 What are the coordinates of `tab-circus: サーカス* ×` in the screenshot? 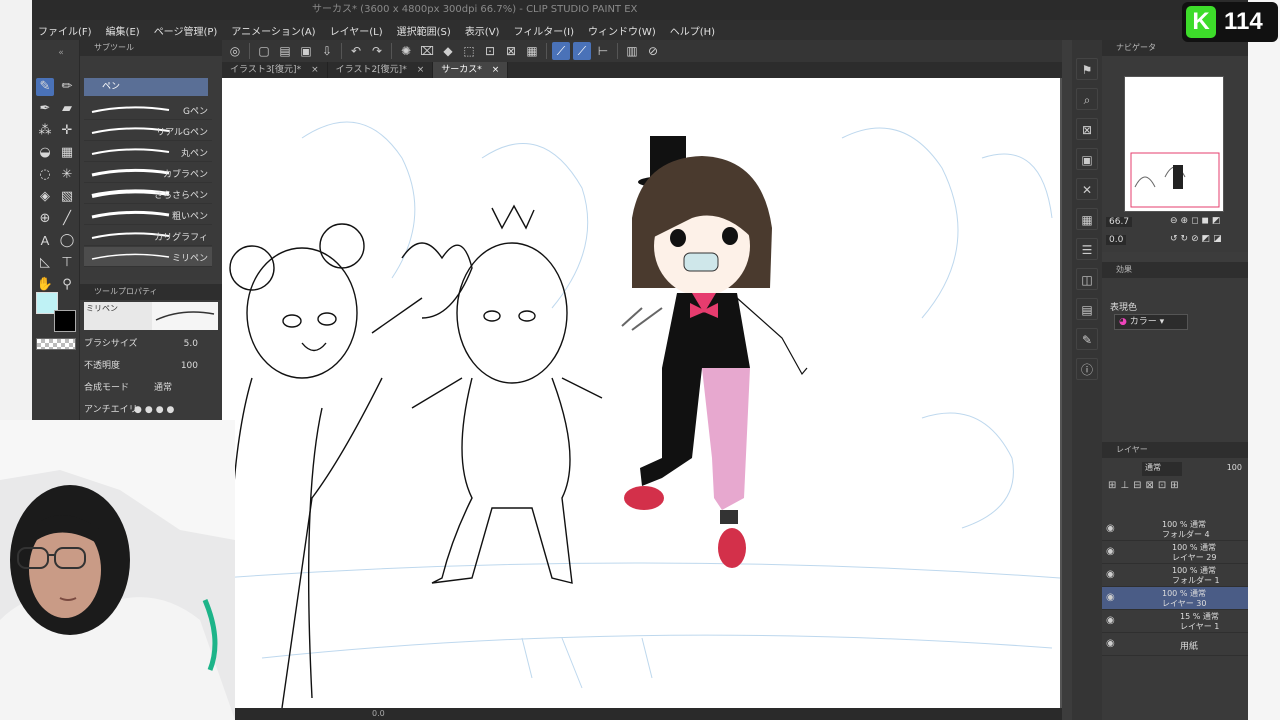 It's located at (471, 70).